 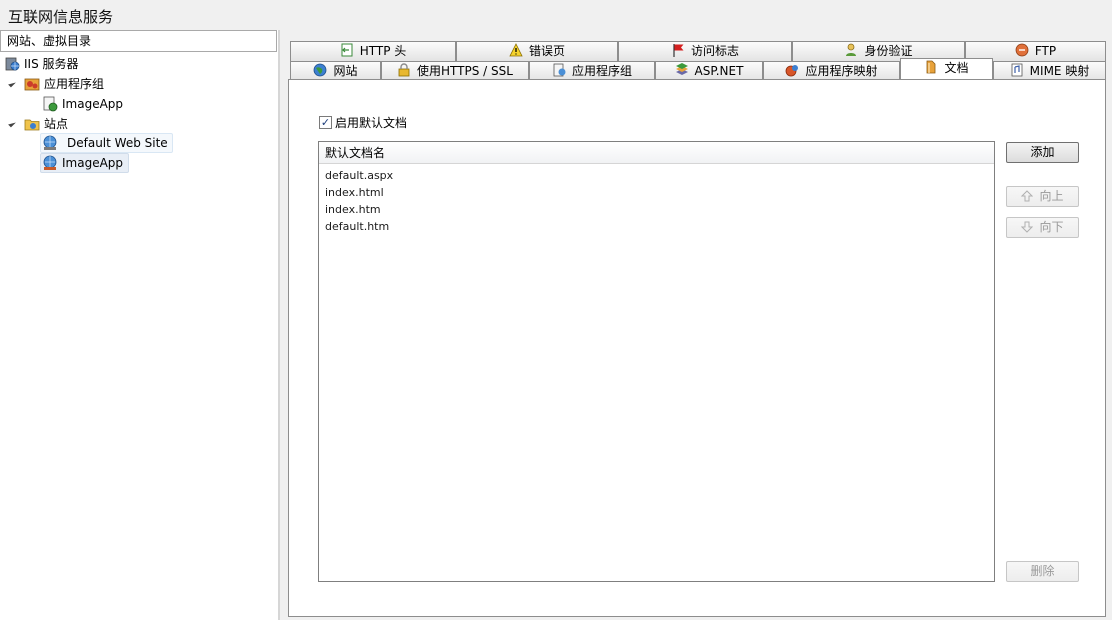 What do you see at coordinates (383, 51) in the screenshot?
I see `tab-label: HTTP 头` at bounding box center [383, 51].